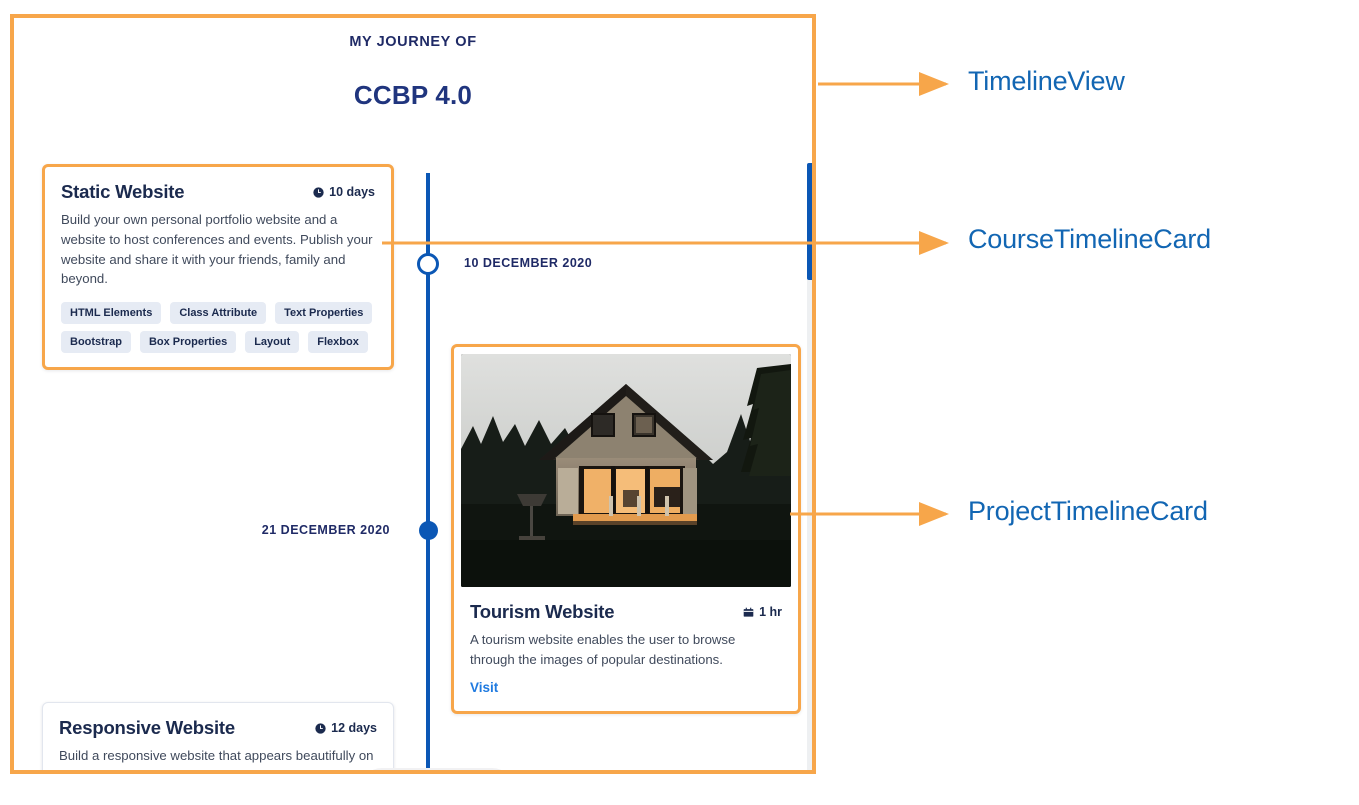  What do you see at coordinates (324, 313) in the screenshot?
I see `tag-item: Text Properties` at bounding box center [324, 313].